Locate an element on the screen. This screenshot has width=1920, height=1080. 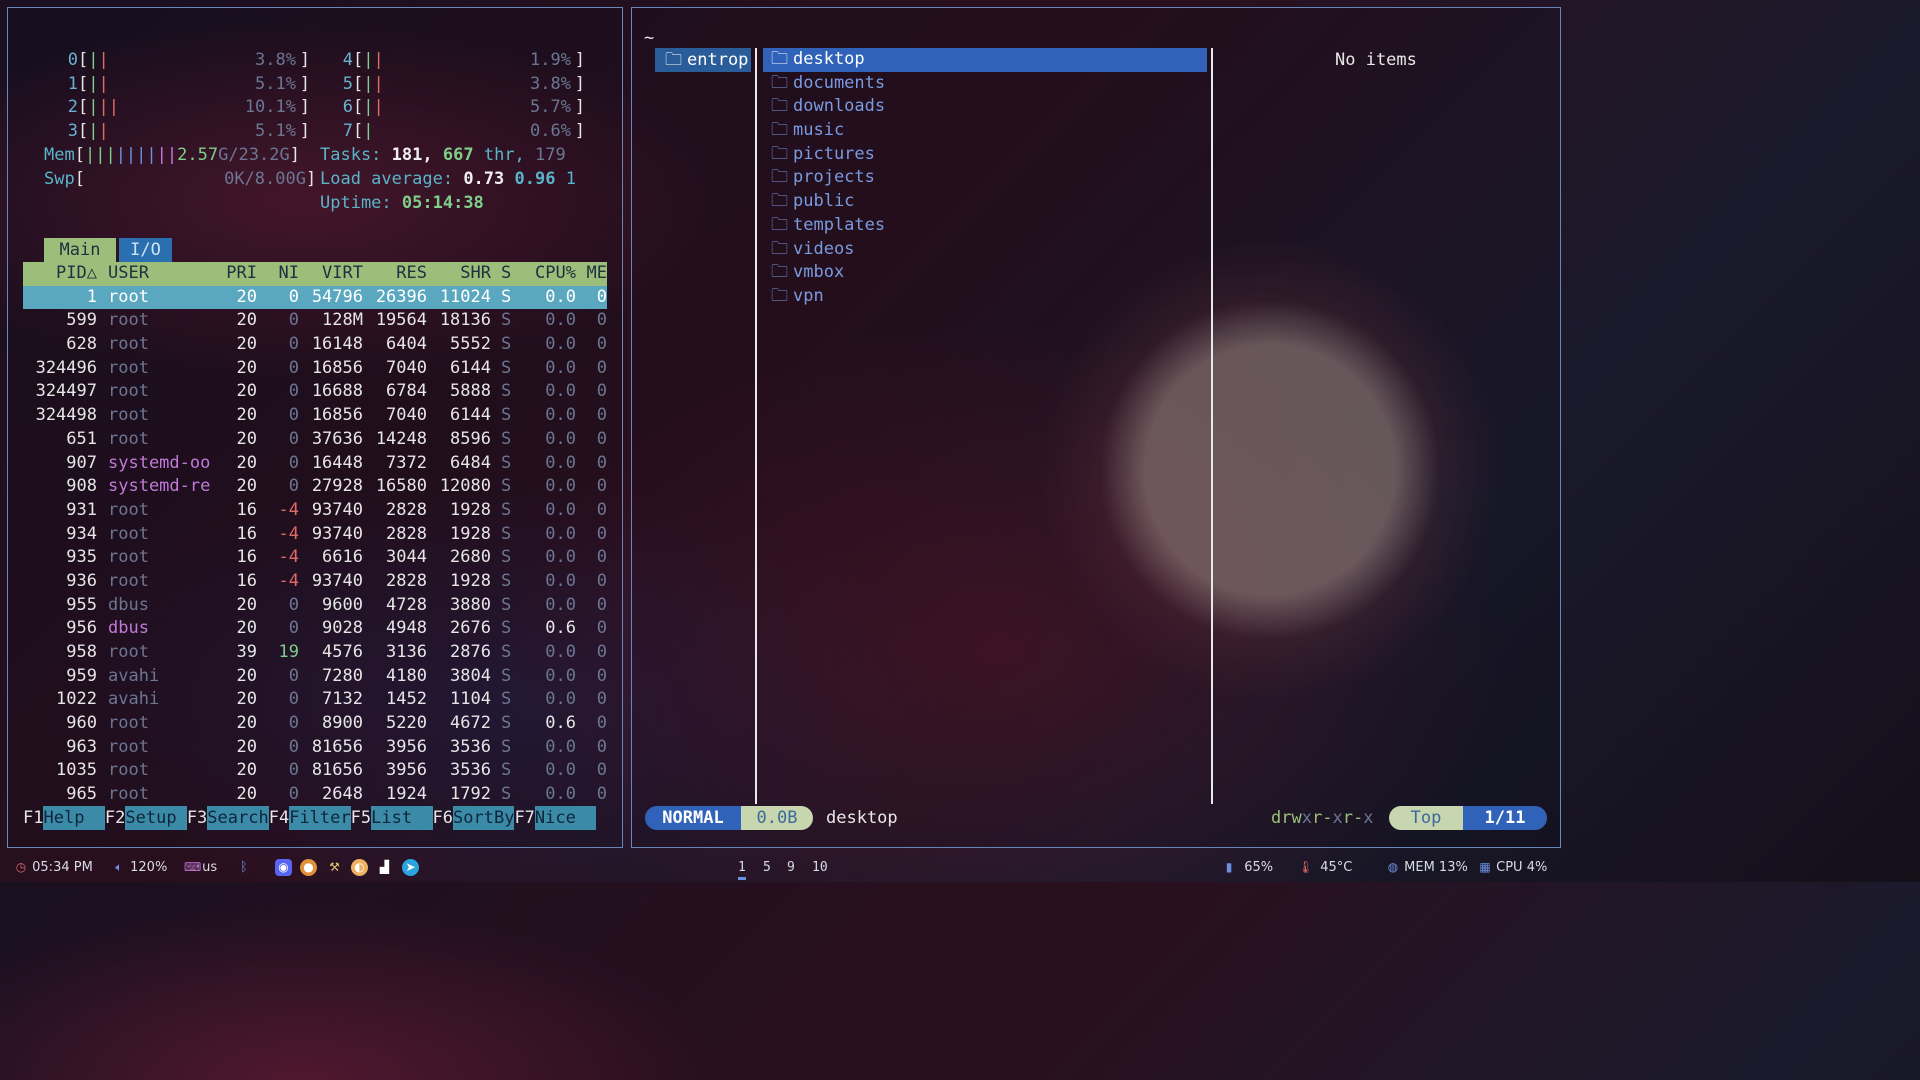
fkey-f5: F5List is located at coordinates (392, 818).